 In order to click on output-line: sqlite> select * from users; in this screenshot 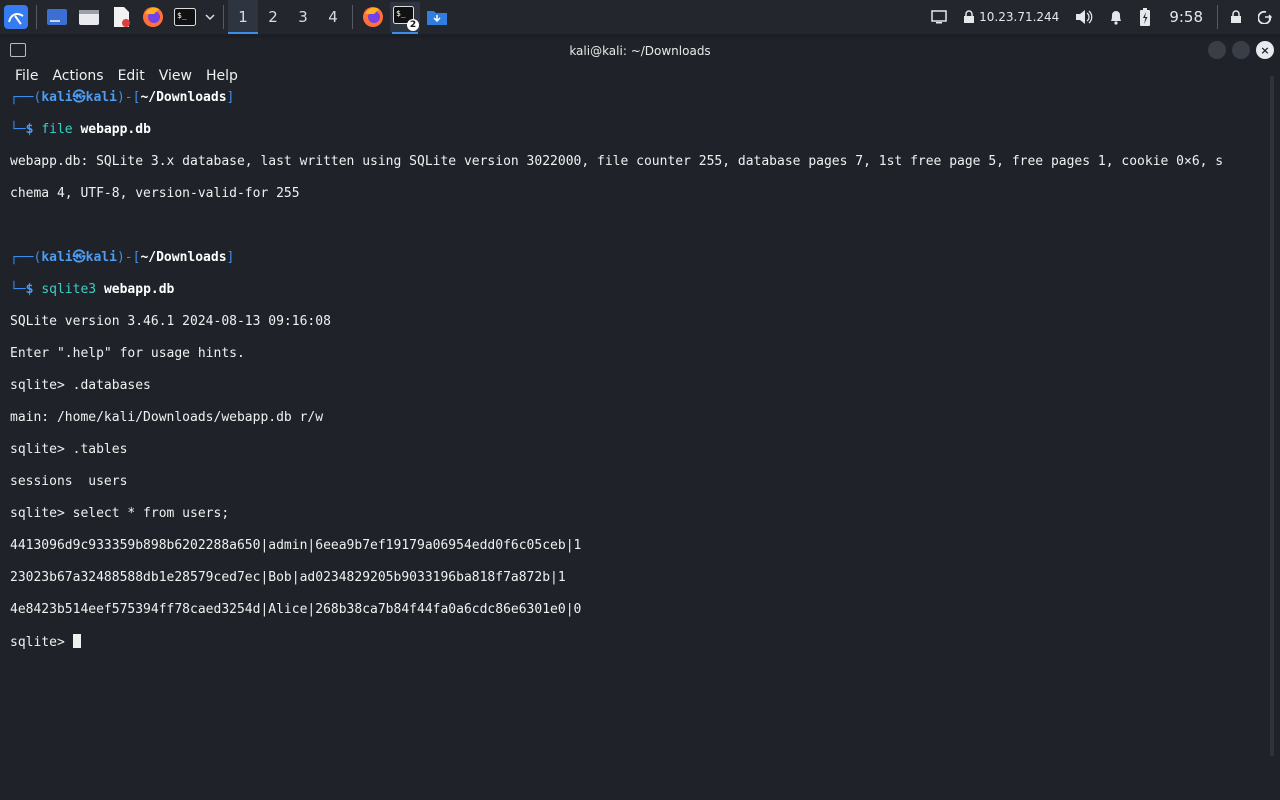, I will do `click(120, 513)`.